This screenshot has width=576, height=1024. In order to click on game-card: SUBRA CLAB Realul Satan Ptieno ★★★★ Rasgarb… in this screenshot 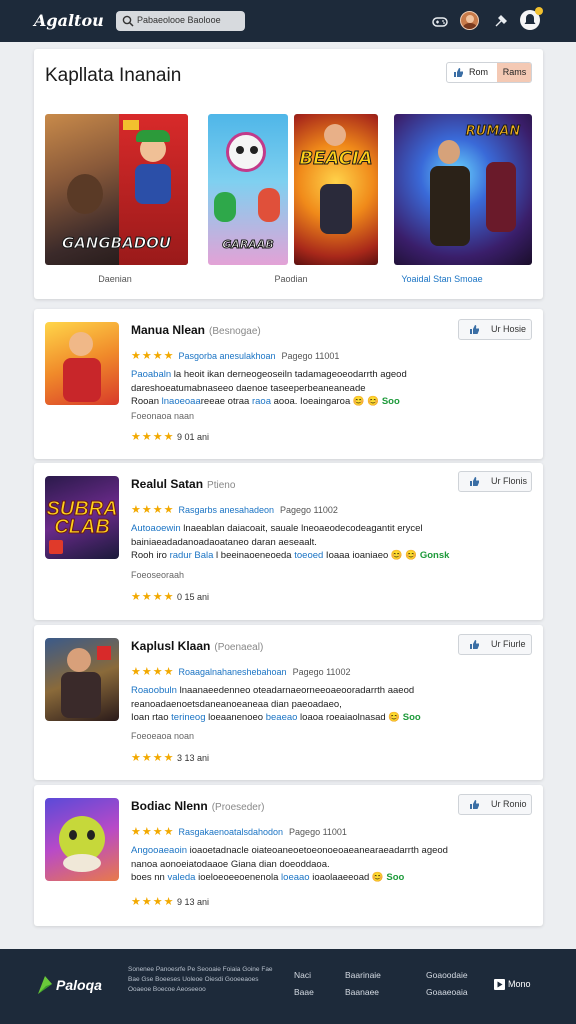, I will do `click(288, 541)`.